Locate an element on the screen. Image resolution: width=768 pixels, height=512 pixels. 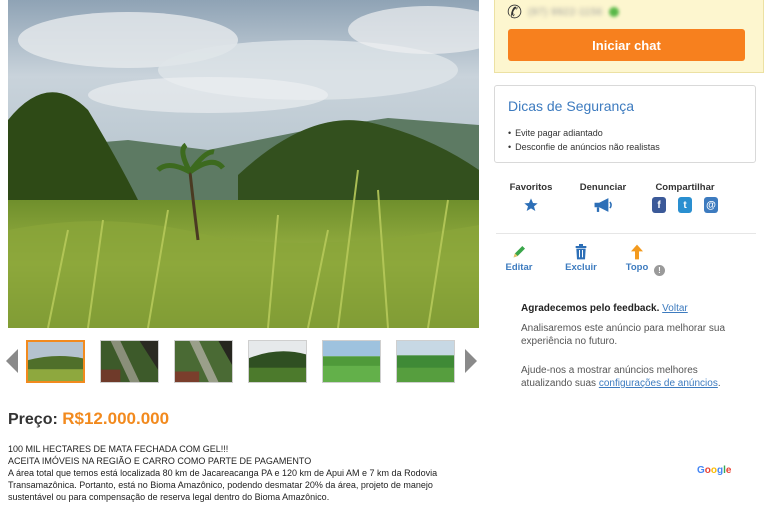
owner-tools-row: Editar Excluir Topo ! is located at coordinates (625, 261).